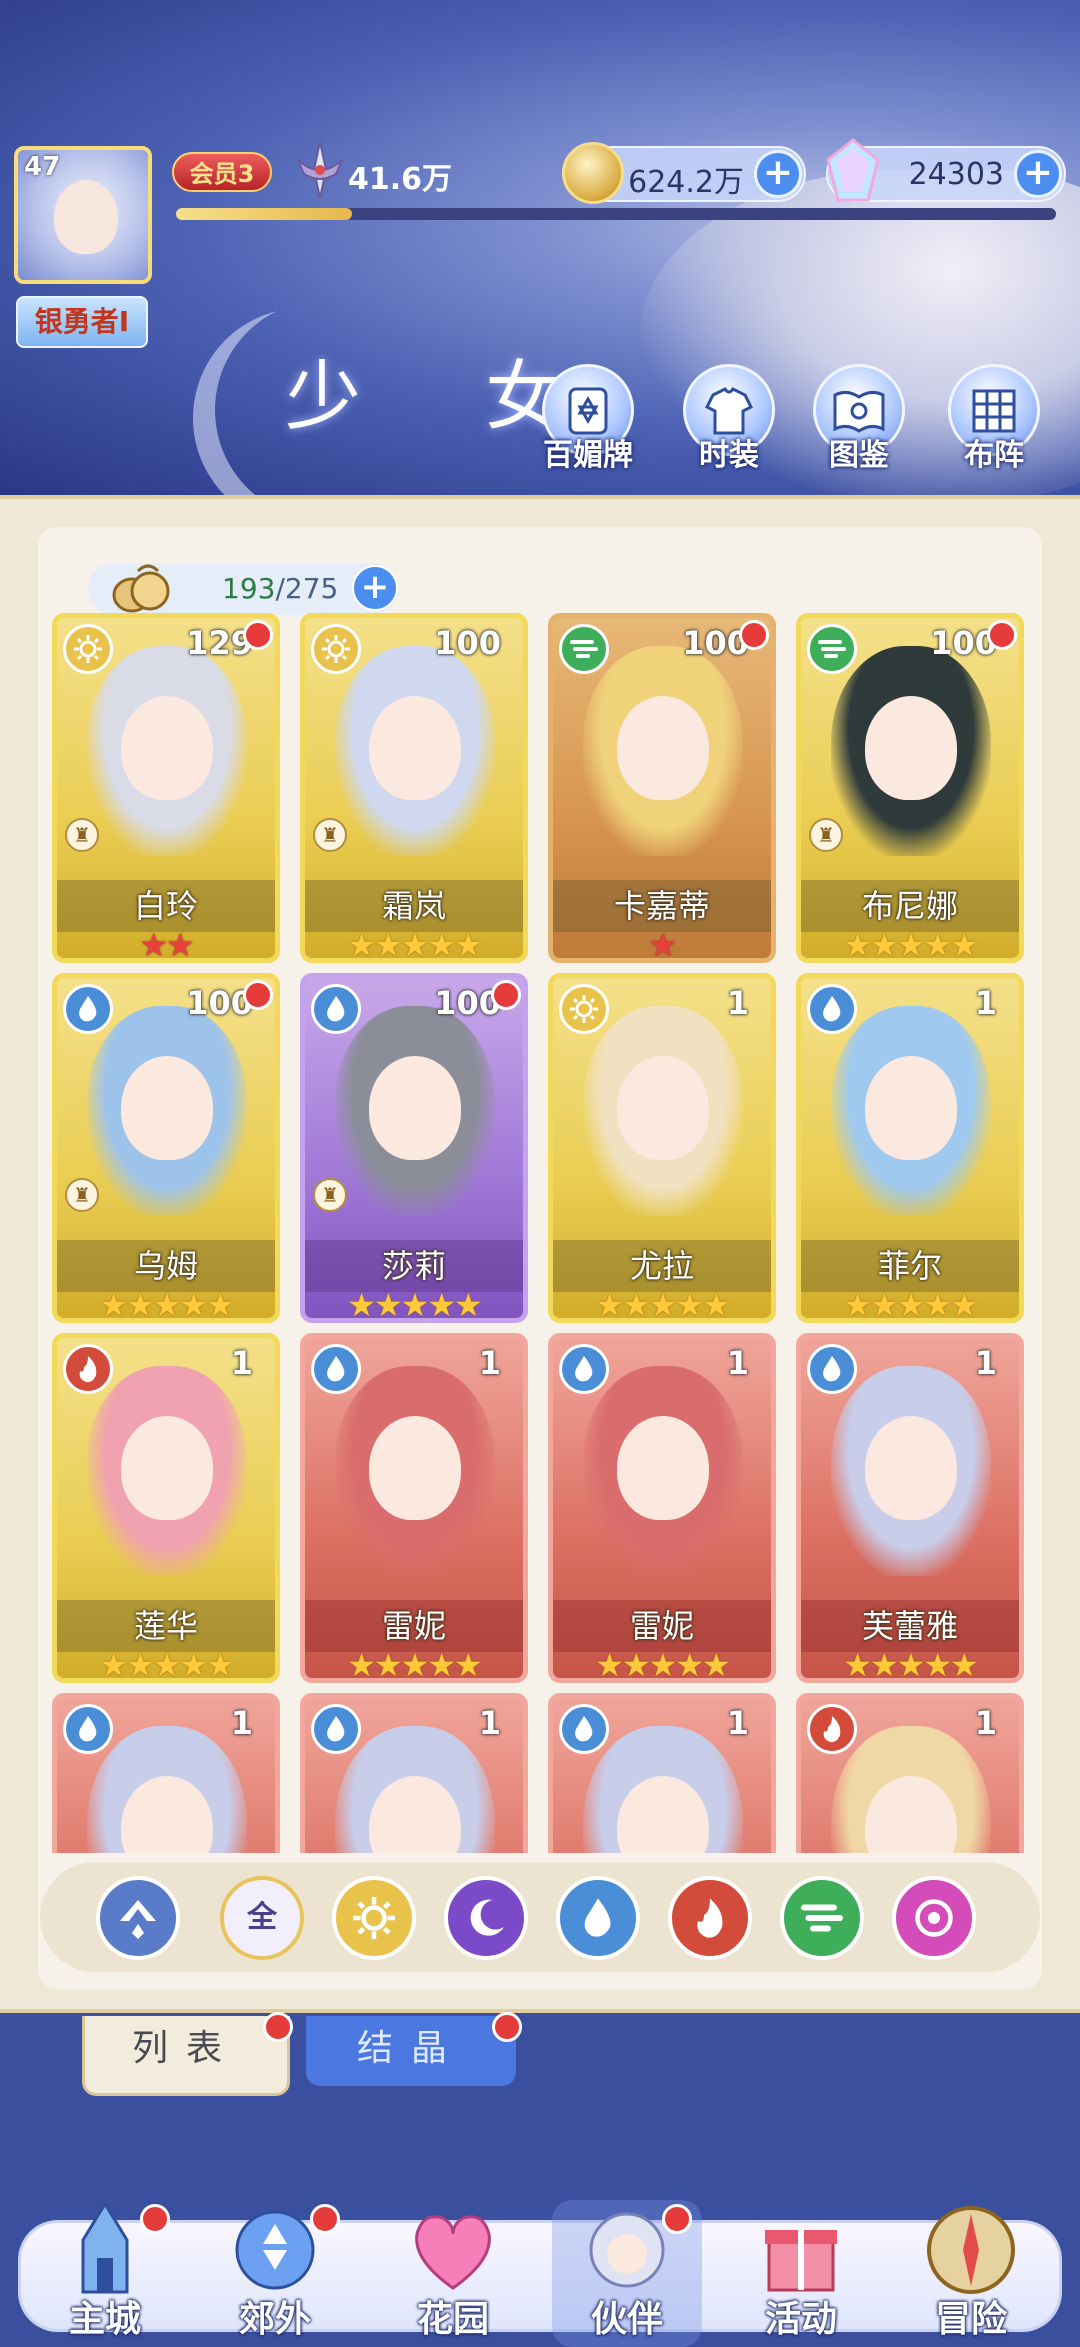  What do you see at coordinates (452, 2319) in the screenshot?
I see `nav-label: 花园` at bounding box center [452, 2319].